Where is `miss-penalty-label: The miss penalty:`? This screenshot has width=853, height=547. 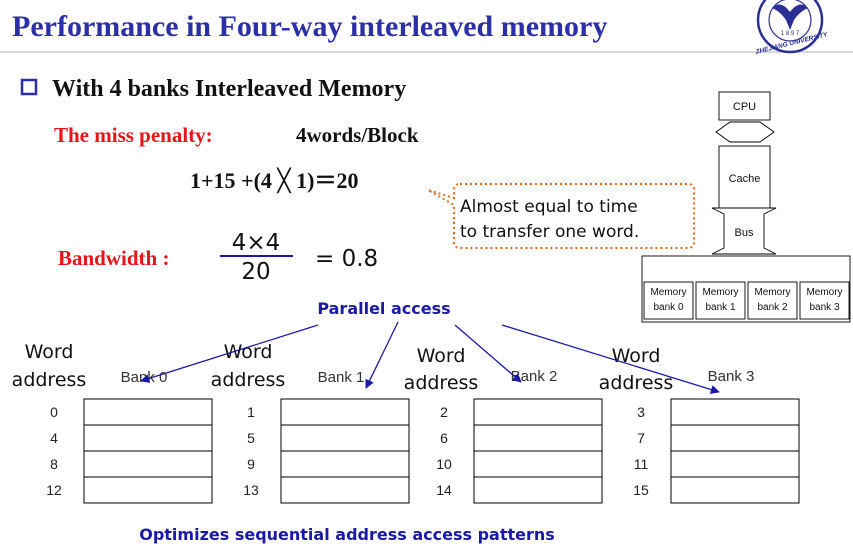
miss-penalty-label: The miss penalty: is located at coordinates (133, 135).